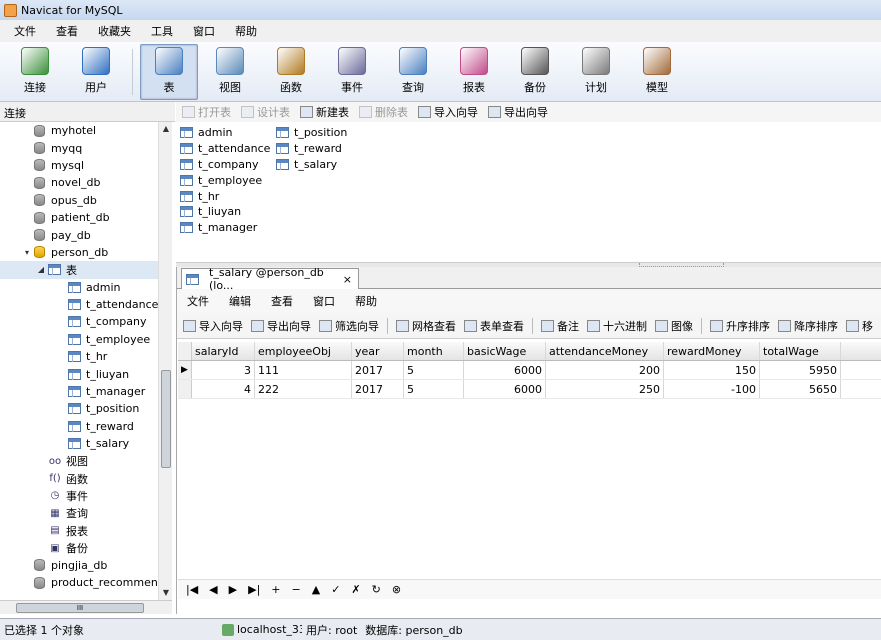 The width and height of the screenshot is (881, 640). What do you see at coordinates (225, 180) in the screenshot?
I see `object-list-item: t_employee` at bounding box center [225, 180].